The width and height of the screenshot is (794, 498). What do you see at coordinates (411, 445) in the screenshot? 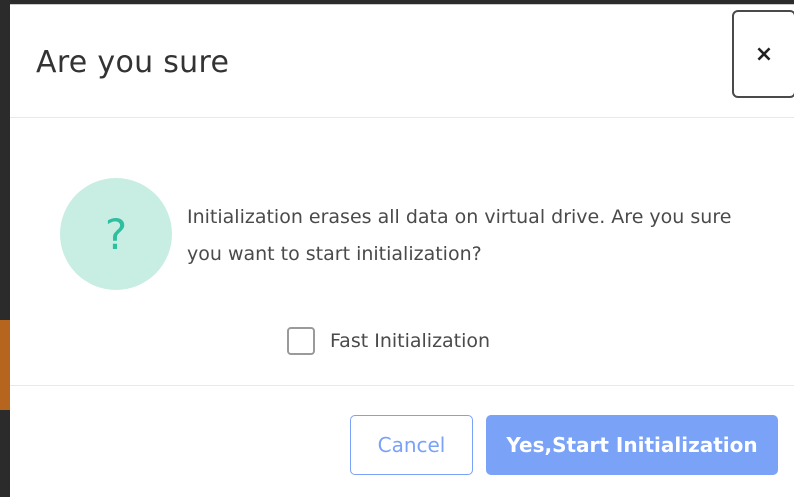
I see `cancel-button: Cancel` at bounding box center [411, 445].